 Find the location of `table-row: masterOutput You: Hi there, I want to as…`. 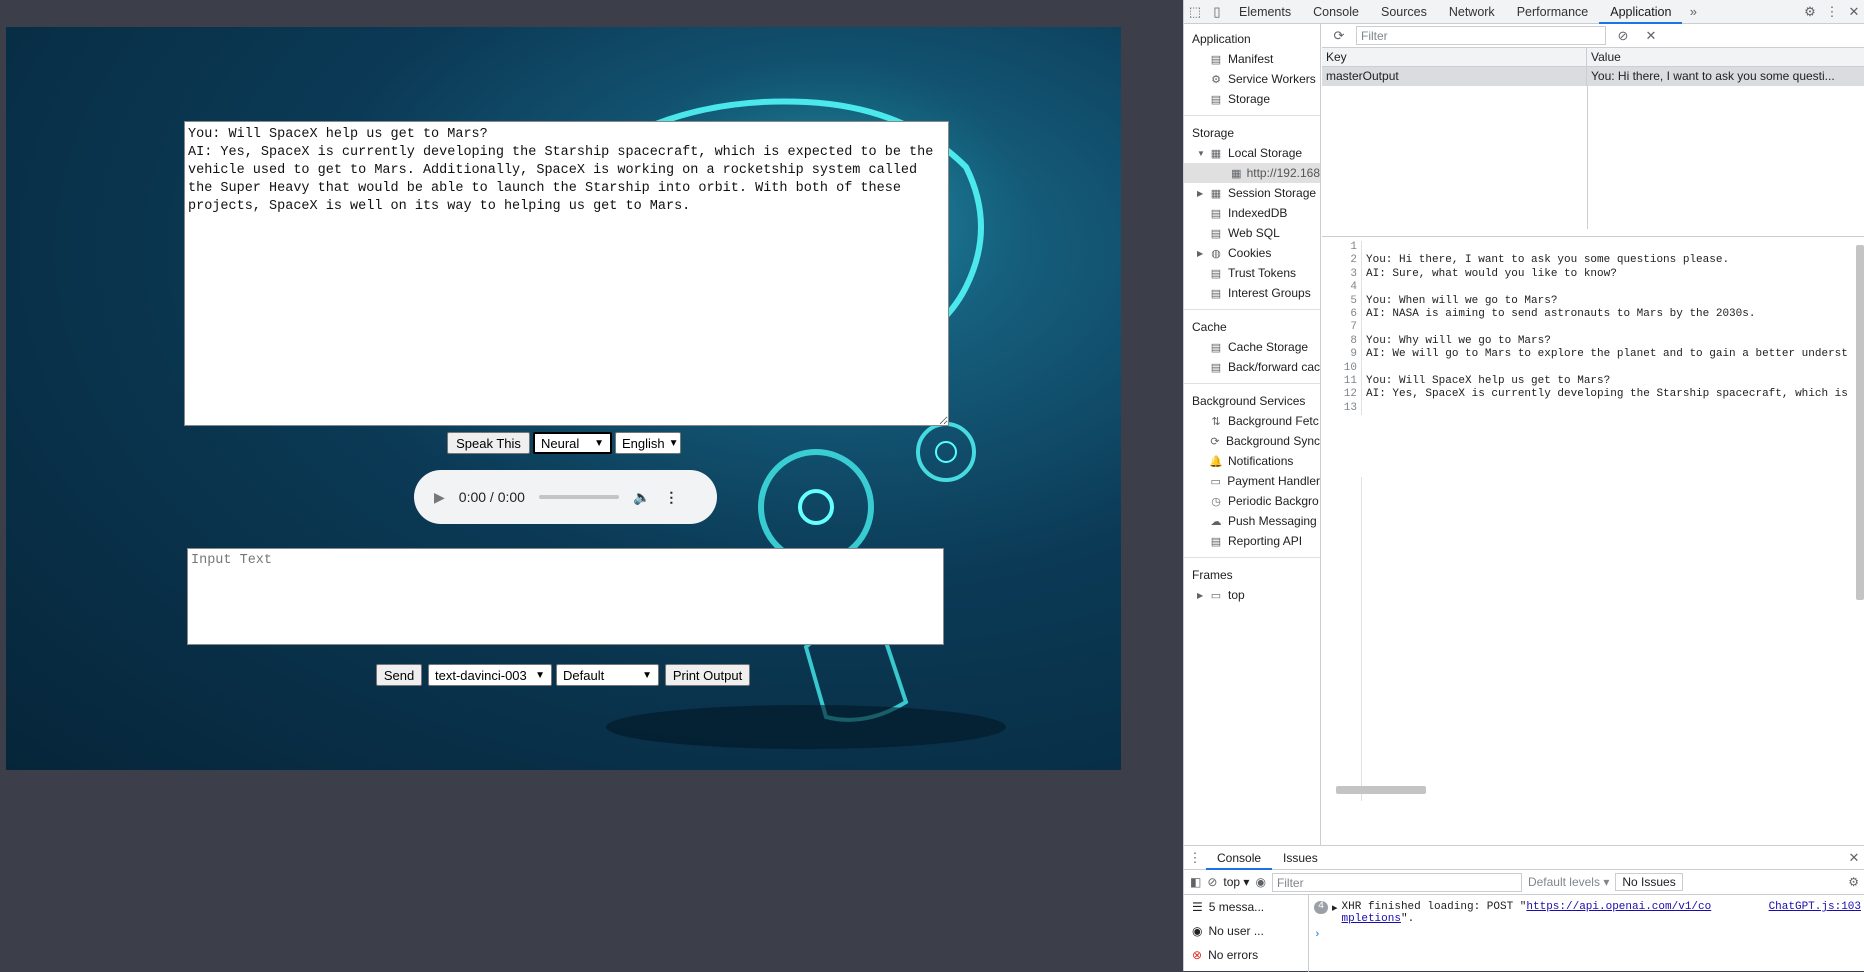

table-row: masterOutput You: Hi there, I want to as… is located at coordinates (1593, 76).